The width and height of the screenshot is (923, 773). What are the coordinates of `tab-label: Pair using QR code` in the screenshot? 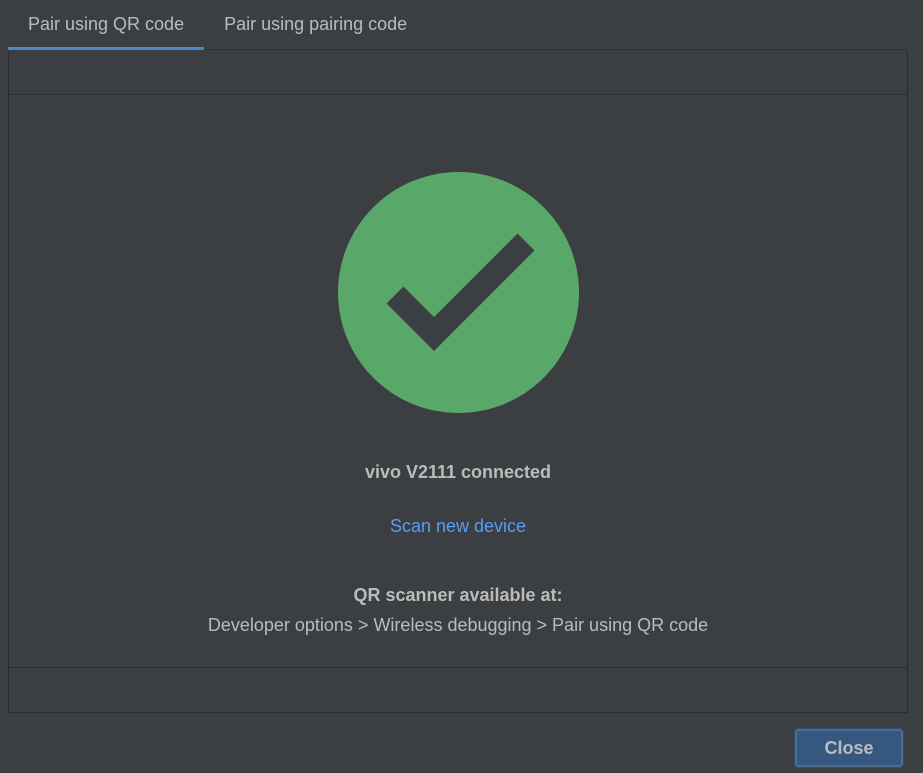 It's located at (106, 24).